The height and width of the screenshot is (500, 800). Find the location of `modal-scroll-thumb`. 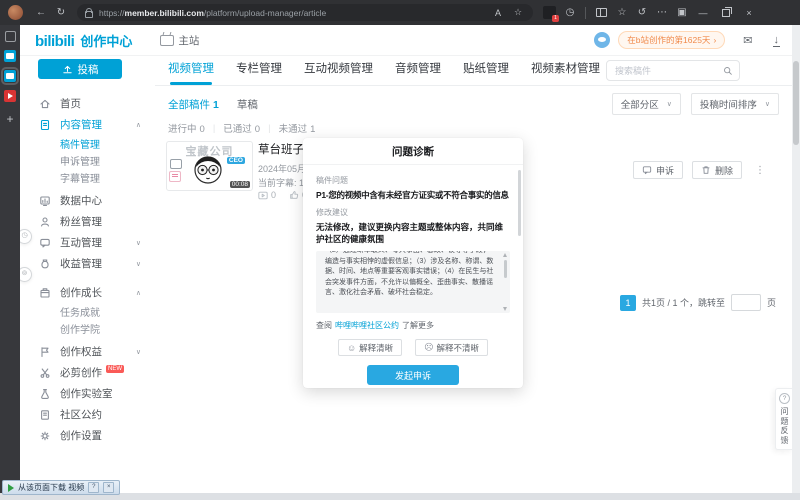

modal-scroll-thumb is located at coordinates (519, 203).